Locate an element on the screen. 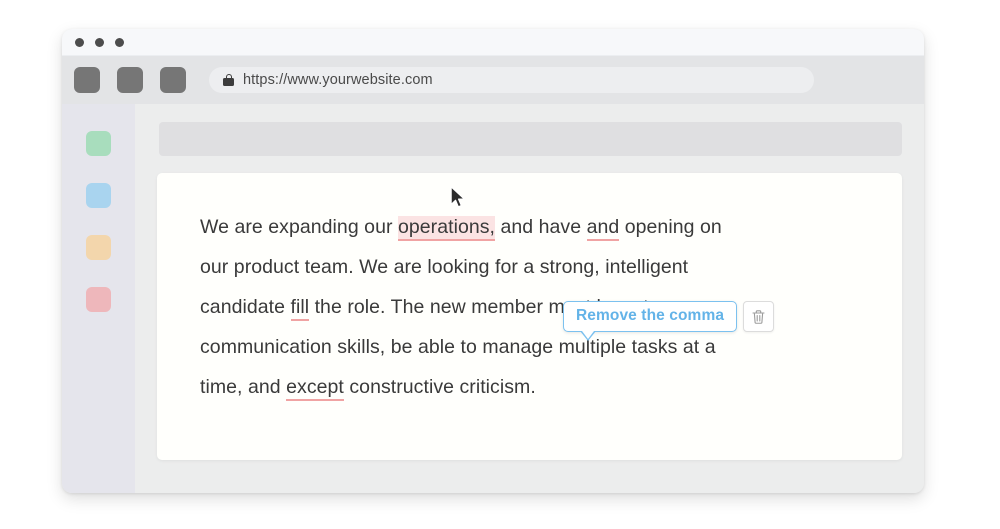 The image size is (1000, 529). lock-icon is located at coordinates (228, 80).